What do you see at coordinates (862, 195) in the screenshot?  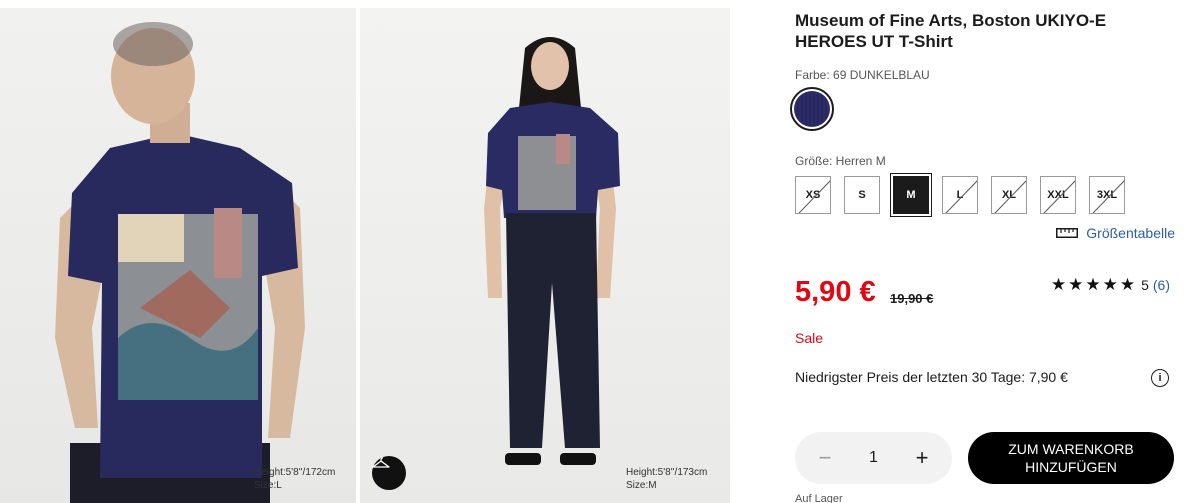 I see `size-option-s: S` at bounding box center [862, 195].